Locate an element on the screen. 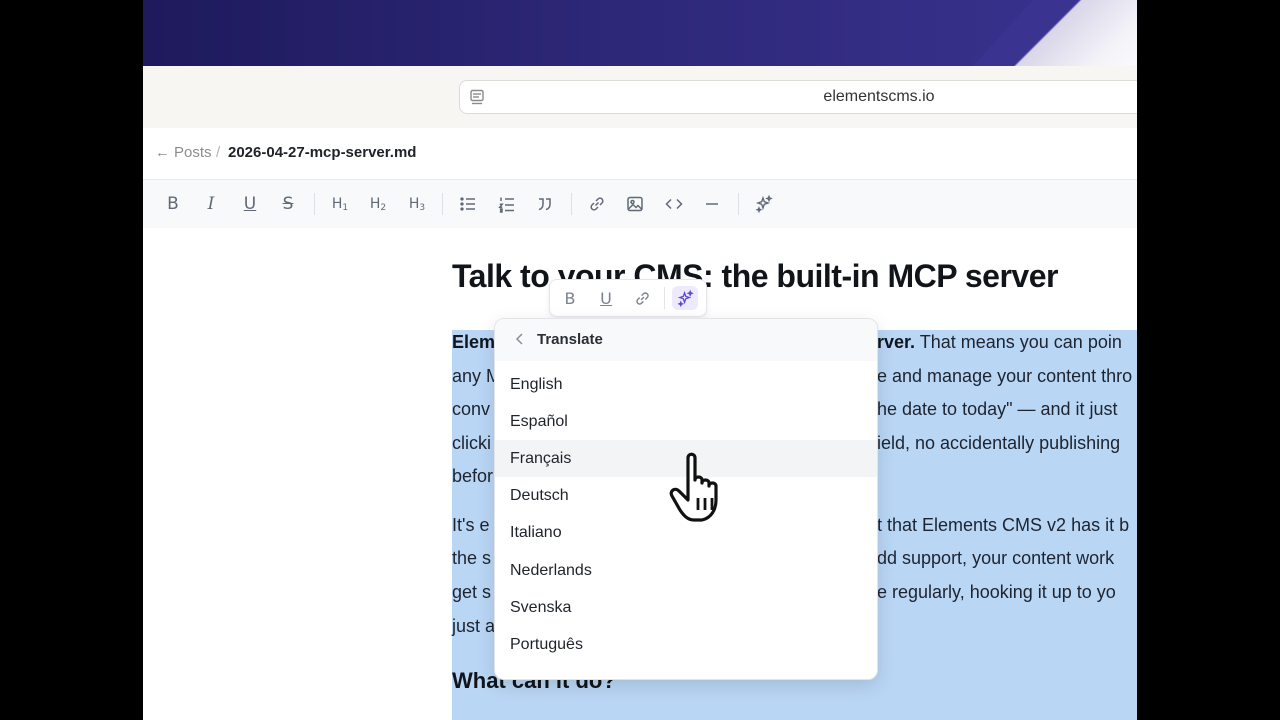  code-button is located at coordinates (674, 204).